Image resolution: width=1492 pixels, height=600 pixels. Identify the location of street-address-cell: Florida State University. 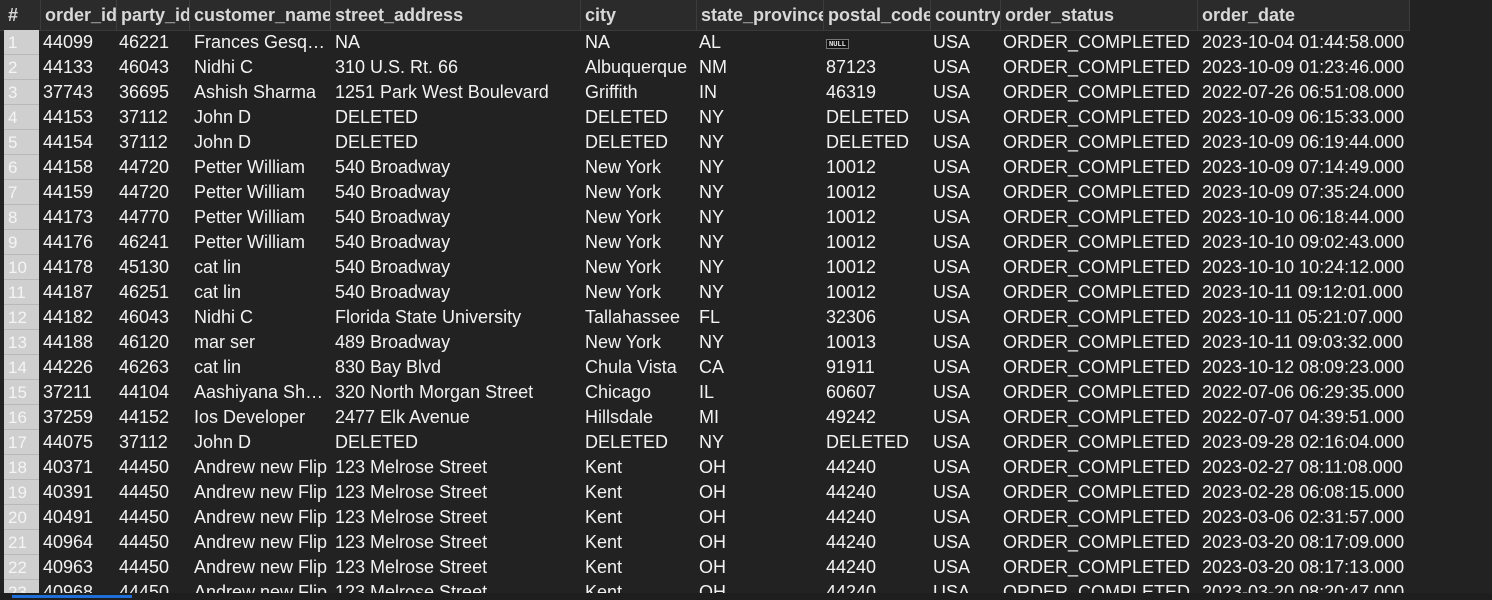
(456, 317).